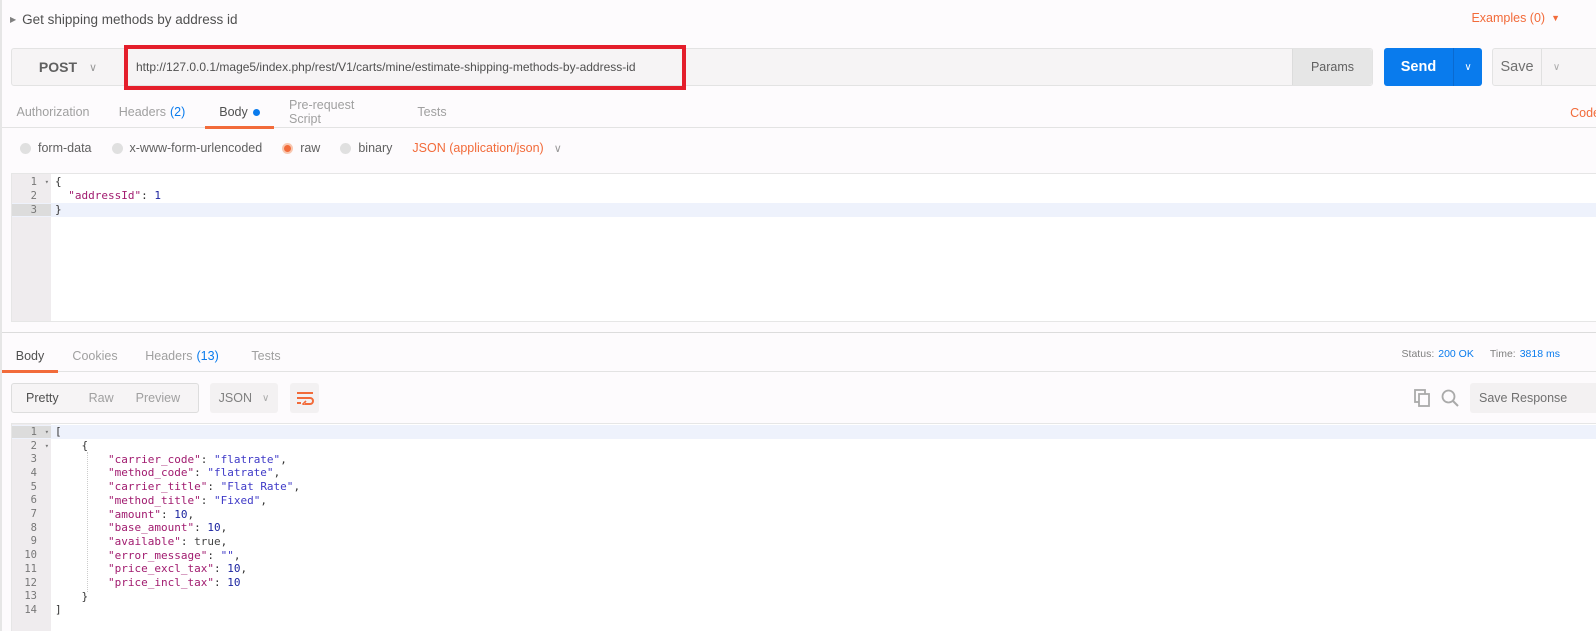 Image resolution: width=1596 pixels, height=631 pixels. What do you see at coordinates (142, 112) in the screenshot?
I see `tab-label: Headers` at bounding box center [142, 112].